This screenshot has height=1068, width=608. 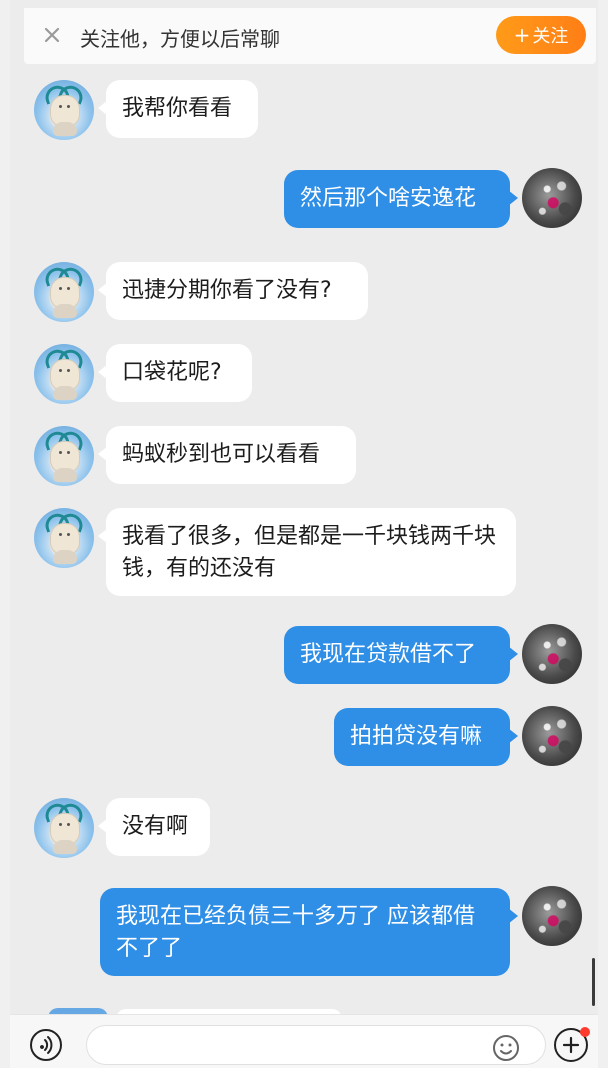 I want to click on message-bubble-incoming: 我看了很多，但是都是一千块钱两千块钱，有的还没有, so click(x=307, y=552).